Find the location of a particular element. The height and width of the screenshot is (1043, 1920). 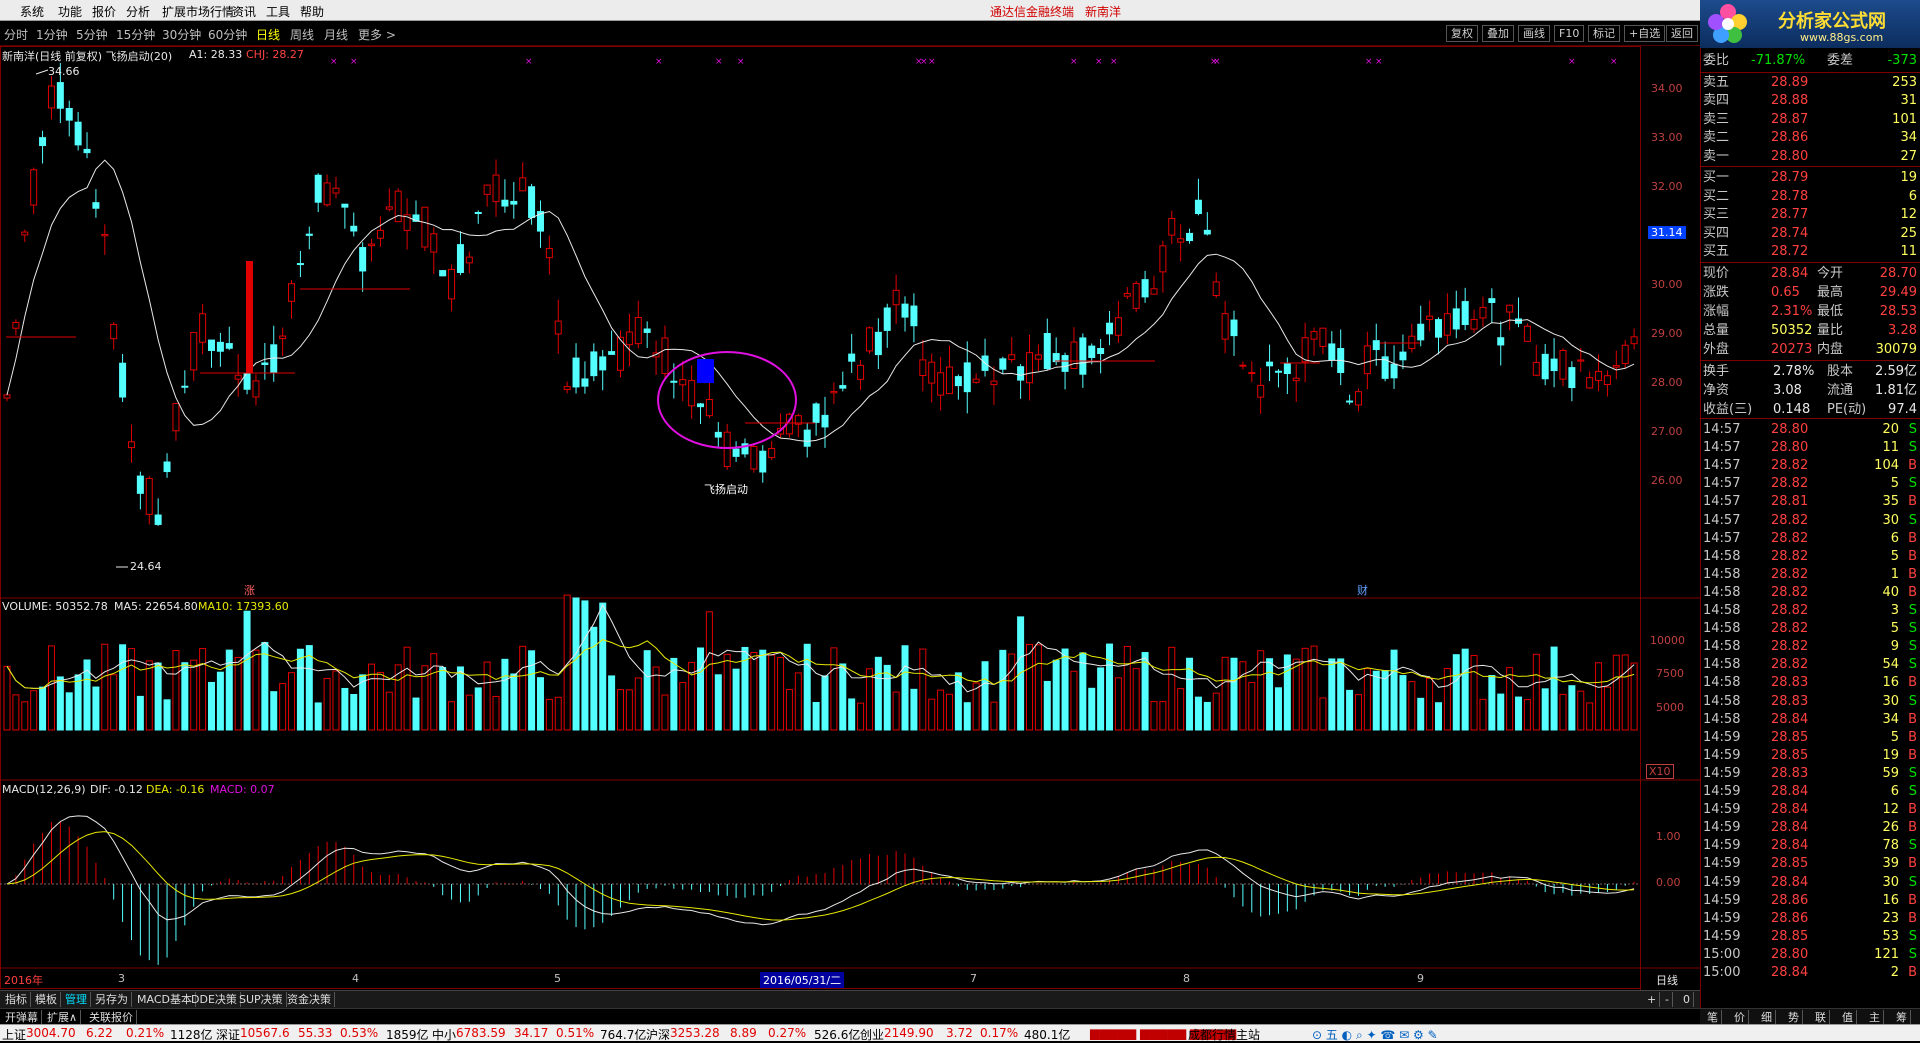

quote-row: 14:58 28.82 3 S is located at coordinates (1810, 611).